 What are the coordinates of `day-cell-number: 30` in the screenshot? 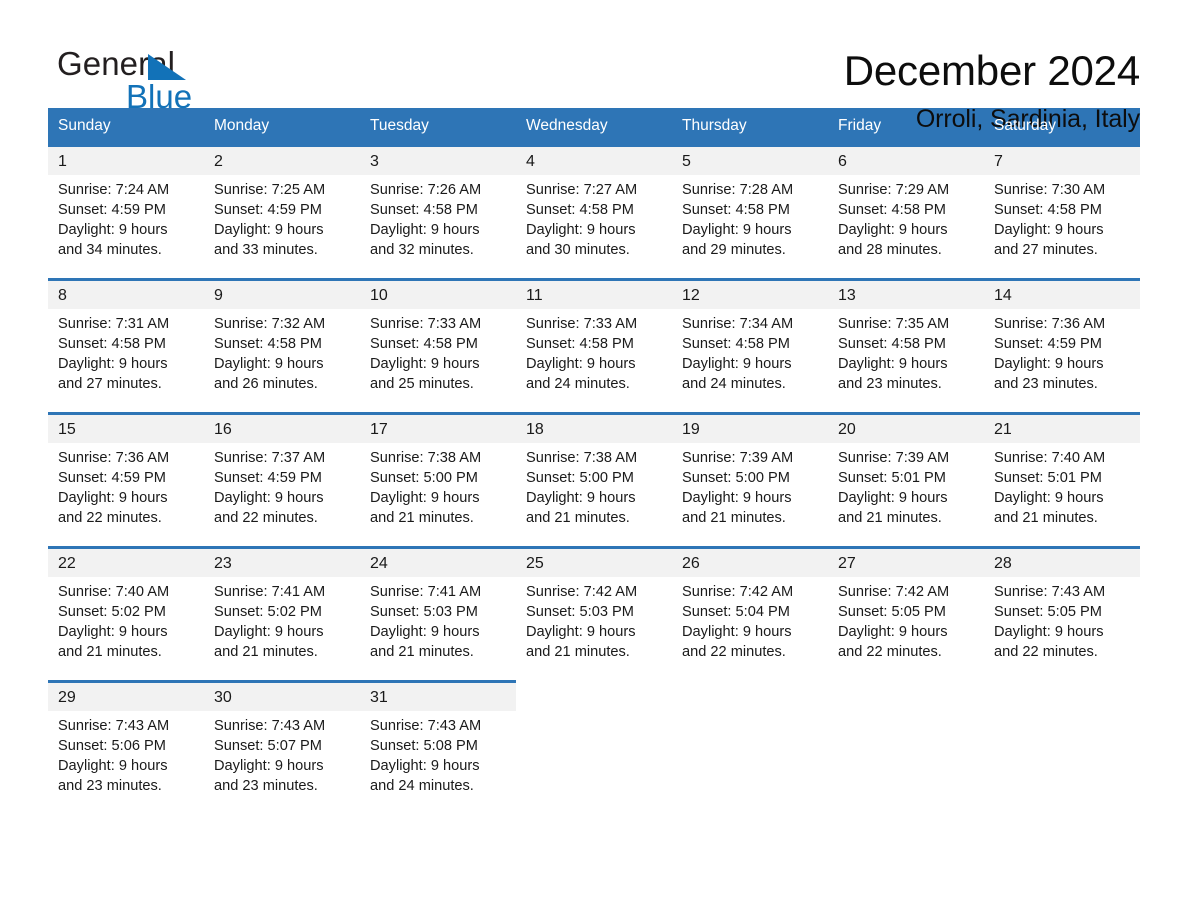 It's located at (282, 695).